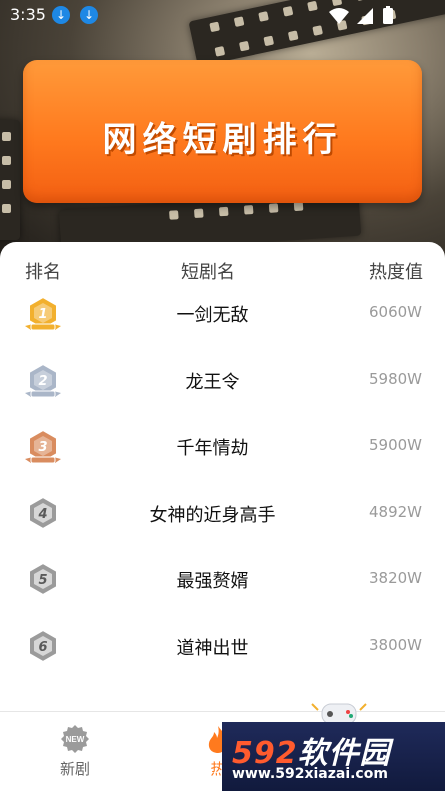 Image resolution: width=445 pixels, height=792 pixels. What do you see at coordinates (396, 272) in the screenshot?
I see `header-heat: 热度值` at bounding box center [396, 272].